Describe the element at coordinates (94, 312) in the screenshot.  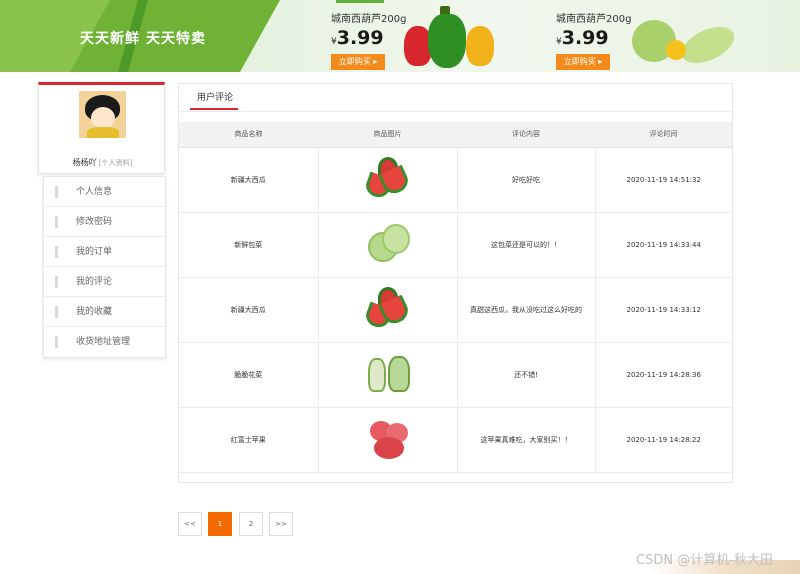
I see `sidebar-item-label: 我的收藏` at that location.